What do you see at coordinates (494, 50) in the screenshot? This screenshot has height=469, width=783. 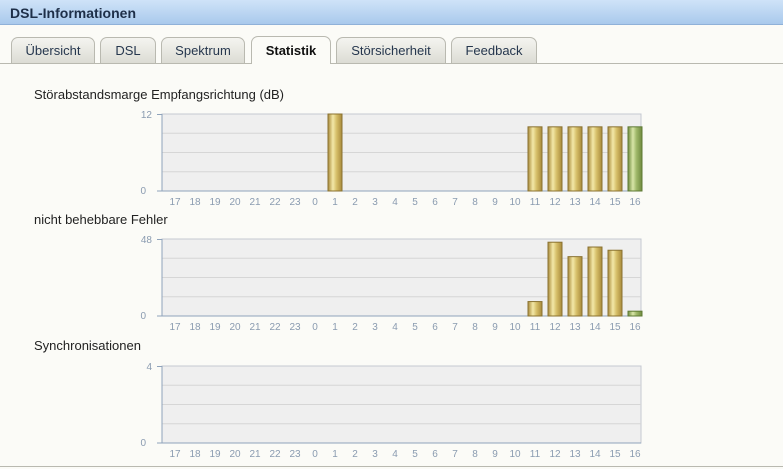 I see `tab-feedback: Feedback` at bounding box center [494, 50].